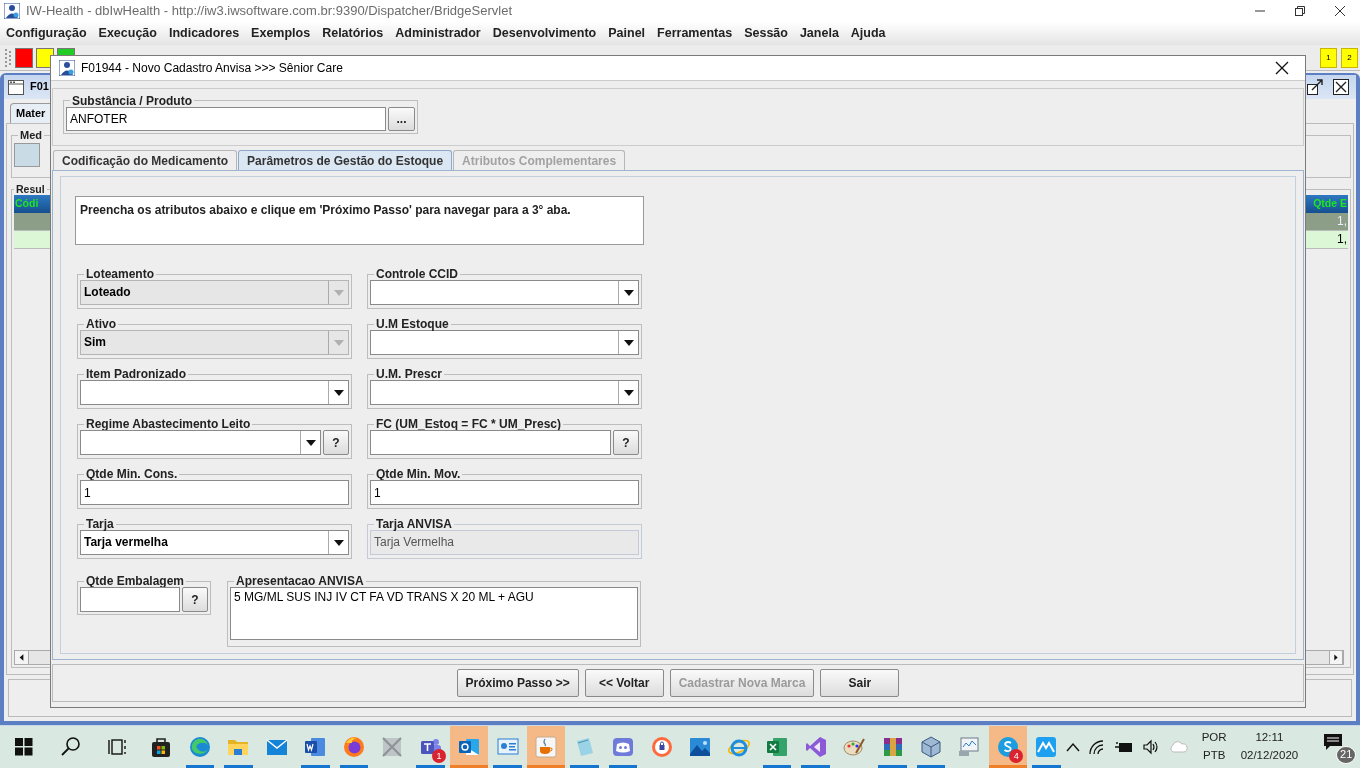 This screenshot has height=768, width=1360. I want to click on menu-item: Sessão, so click(766, 33).